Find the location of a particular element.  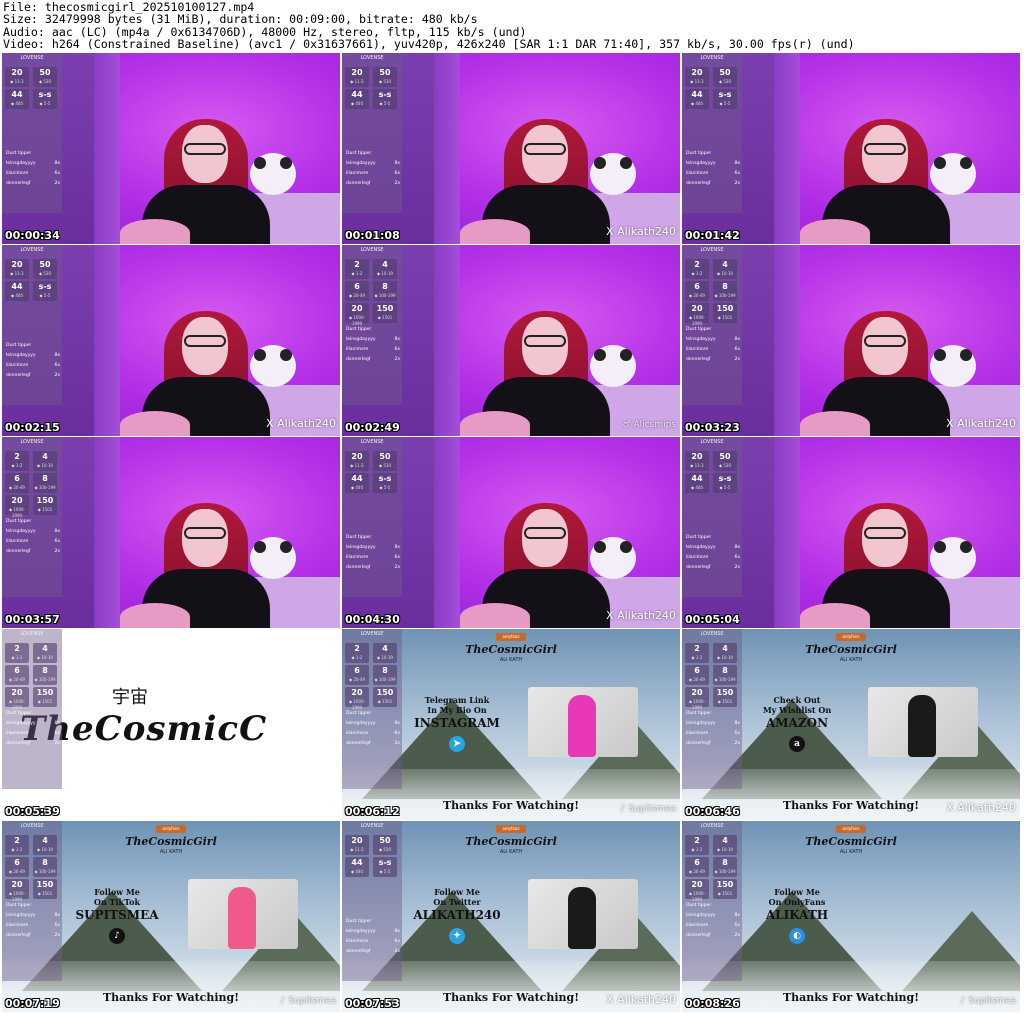

call-to-action: Telegram Link In My Bio On INSTAGRAM ➤ is located at coordinates (457, 723).